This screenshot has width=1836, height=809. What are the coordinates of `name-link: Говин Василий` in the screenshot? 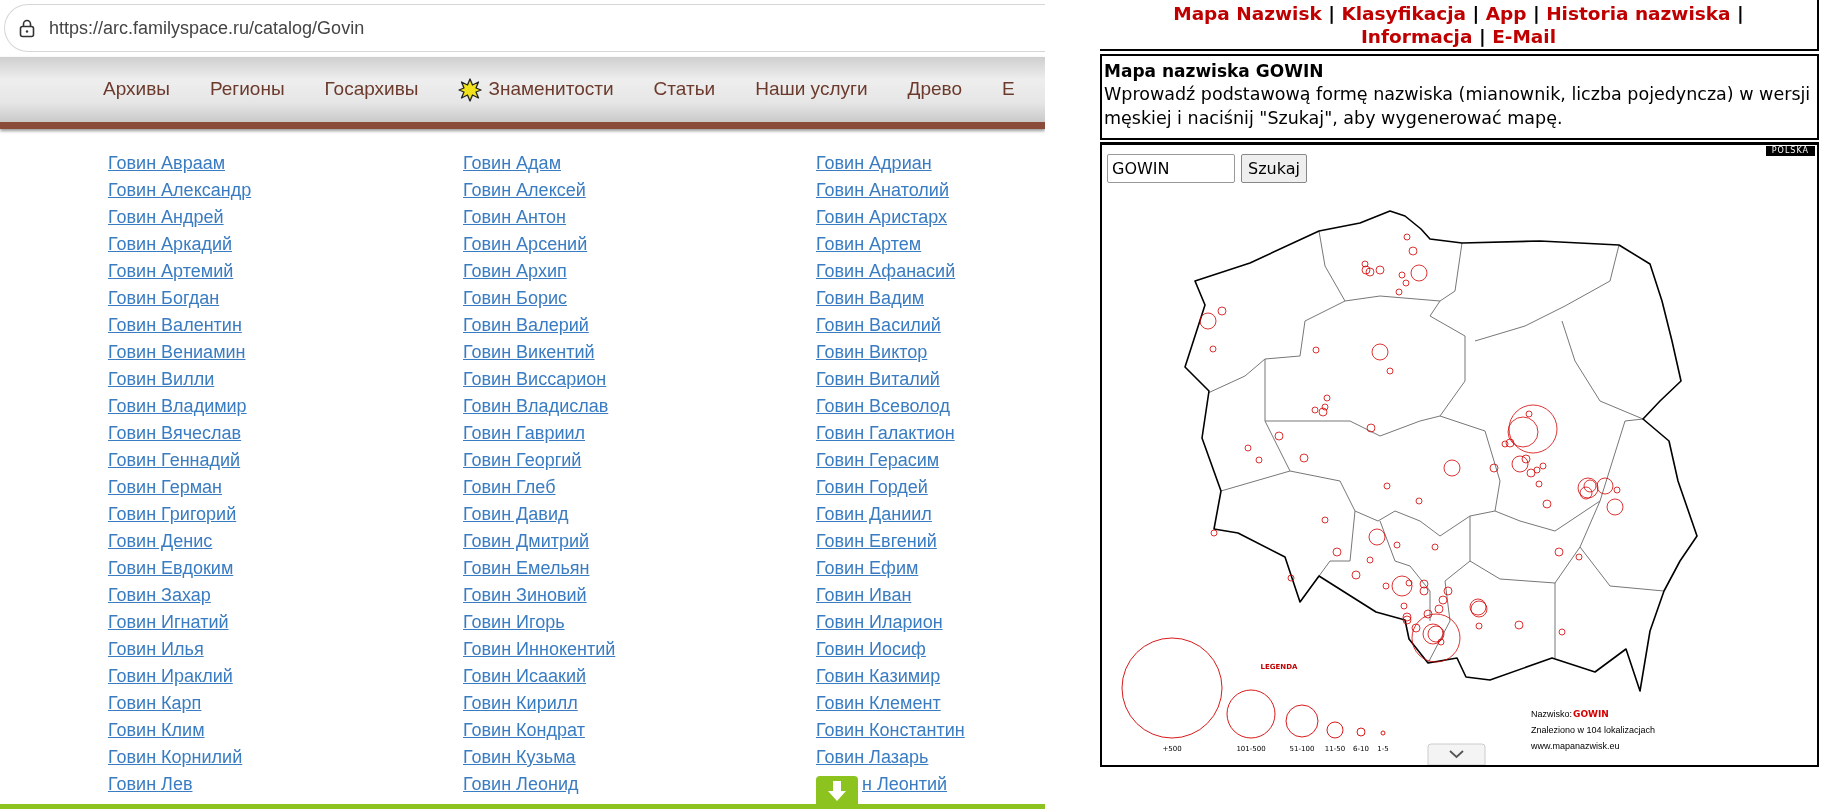 It's located at (878, 325).